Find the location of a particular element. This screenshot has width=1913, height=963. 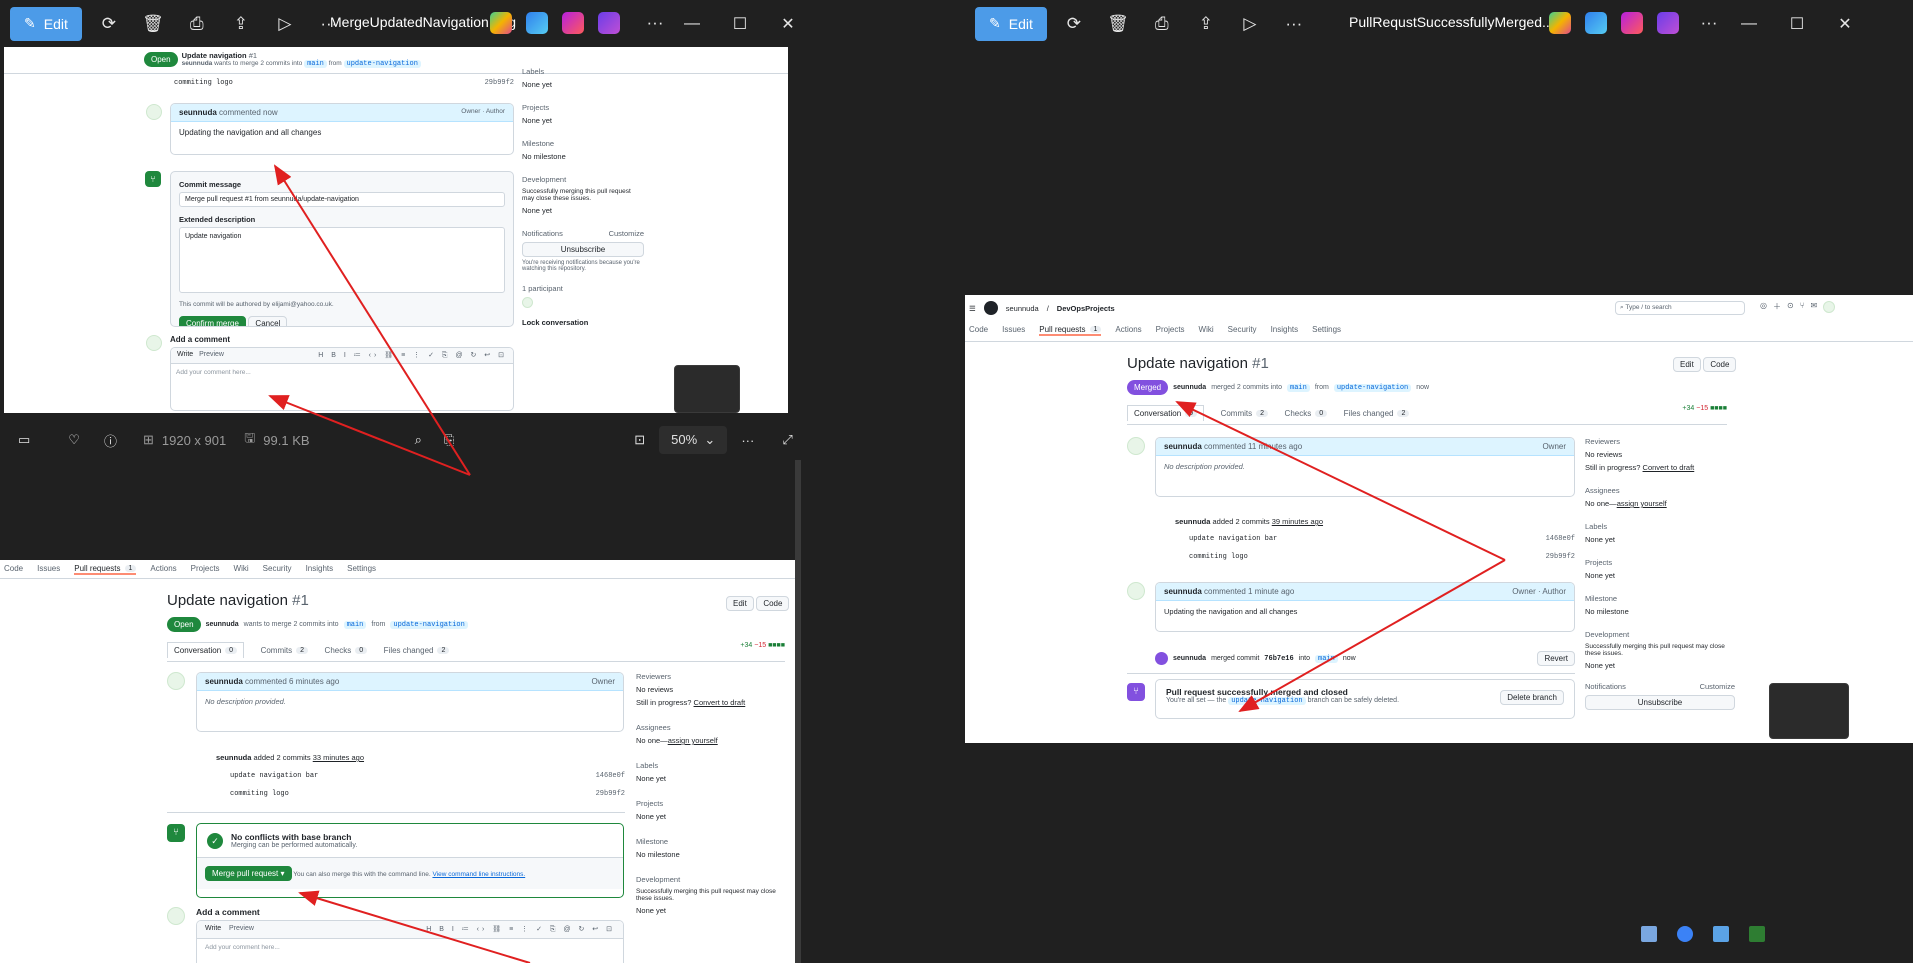

arrow-to-comment is located at coordinates (372, 320).